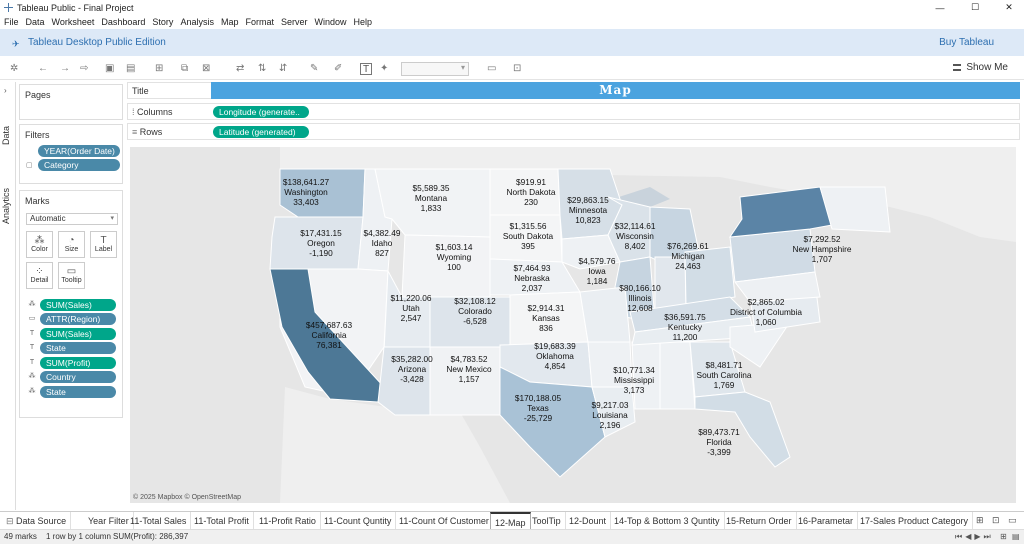 The width and height of the screenshot is (1024, 544). What do you see at coordinates (159, 521) in the screenshot?
I see `tab-total-sales: 11-Total Sales` at bounding box center [159, 521].